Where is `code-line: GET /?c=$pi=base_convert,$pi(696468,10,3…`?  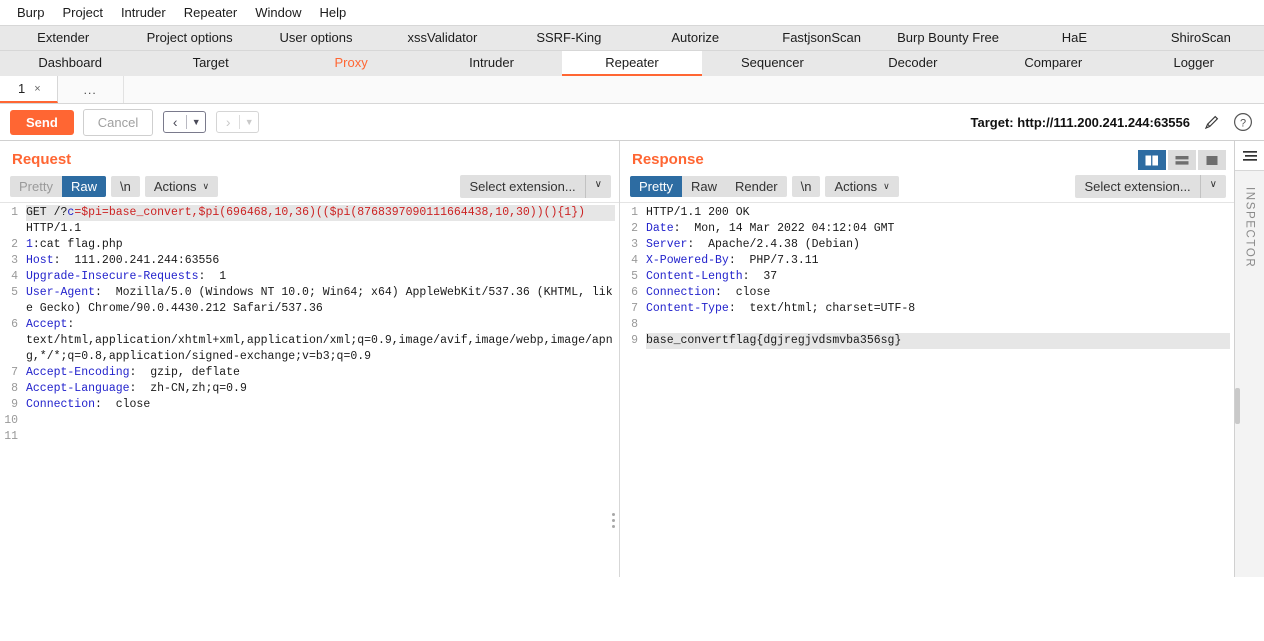 code-line: GET /?c=$pi=base_convert,$pi(696468,10,3… is located at coordinates (320, 213).